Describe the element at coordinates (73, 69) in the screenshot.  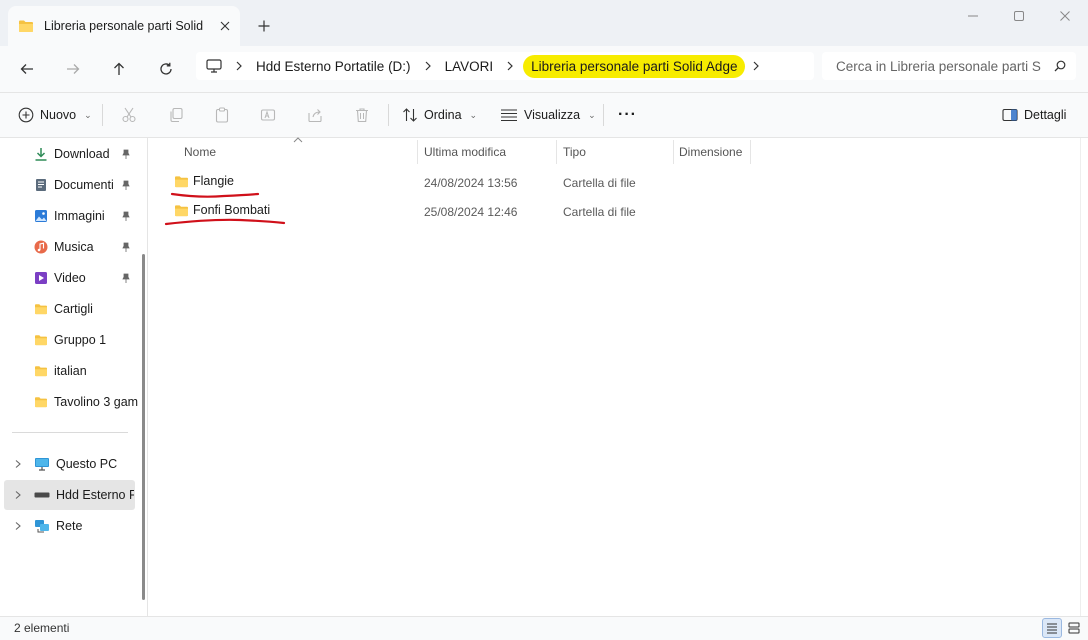
I see `forward-button` at that location.